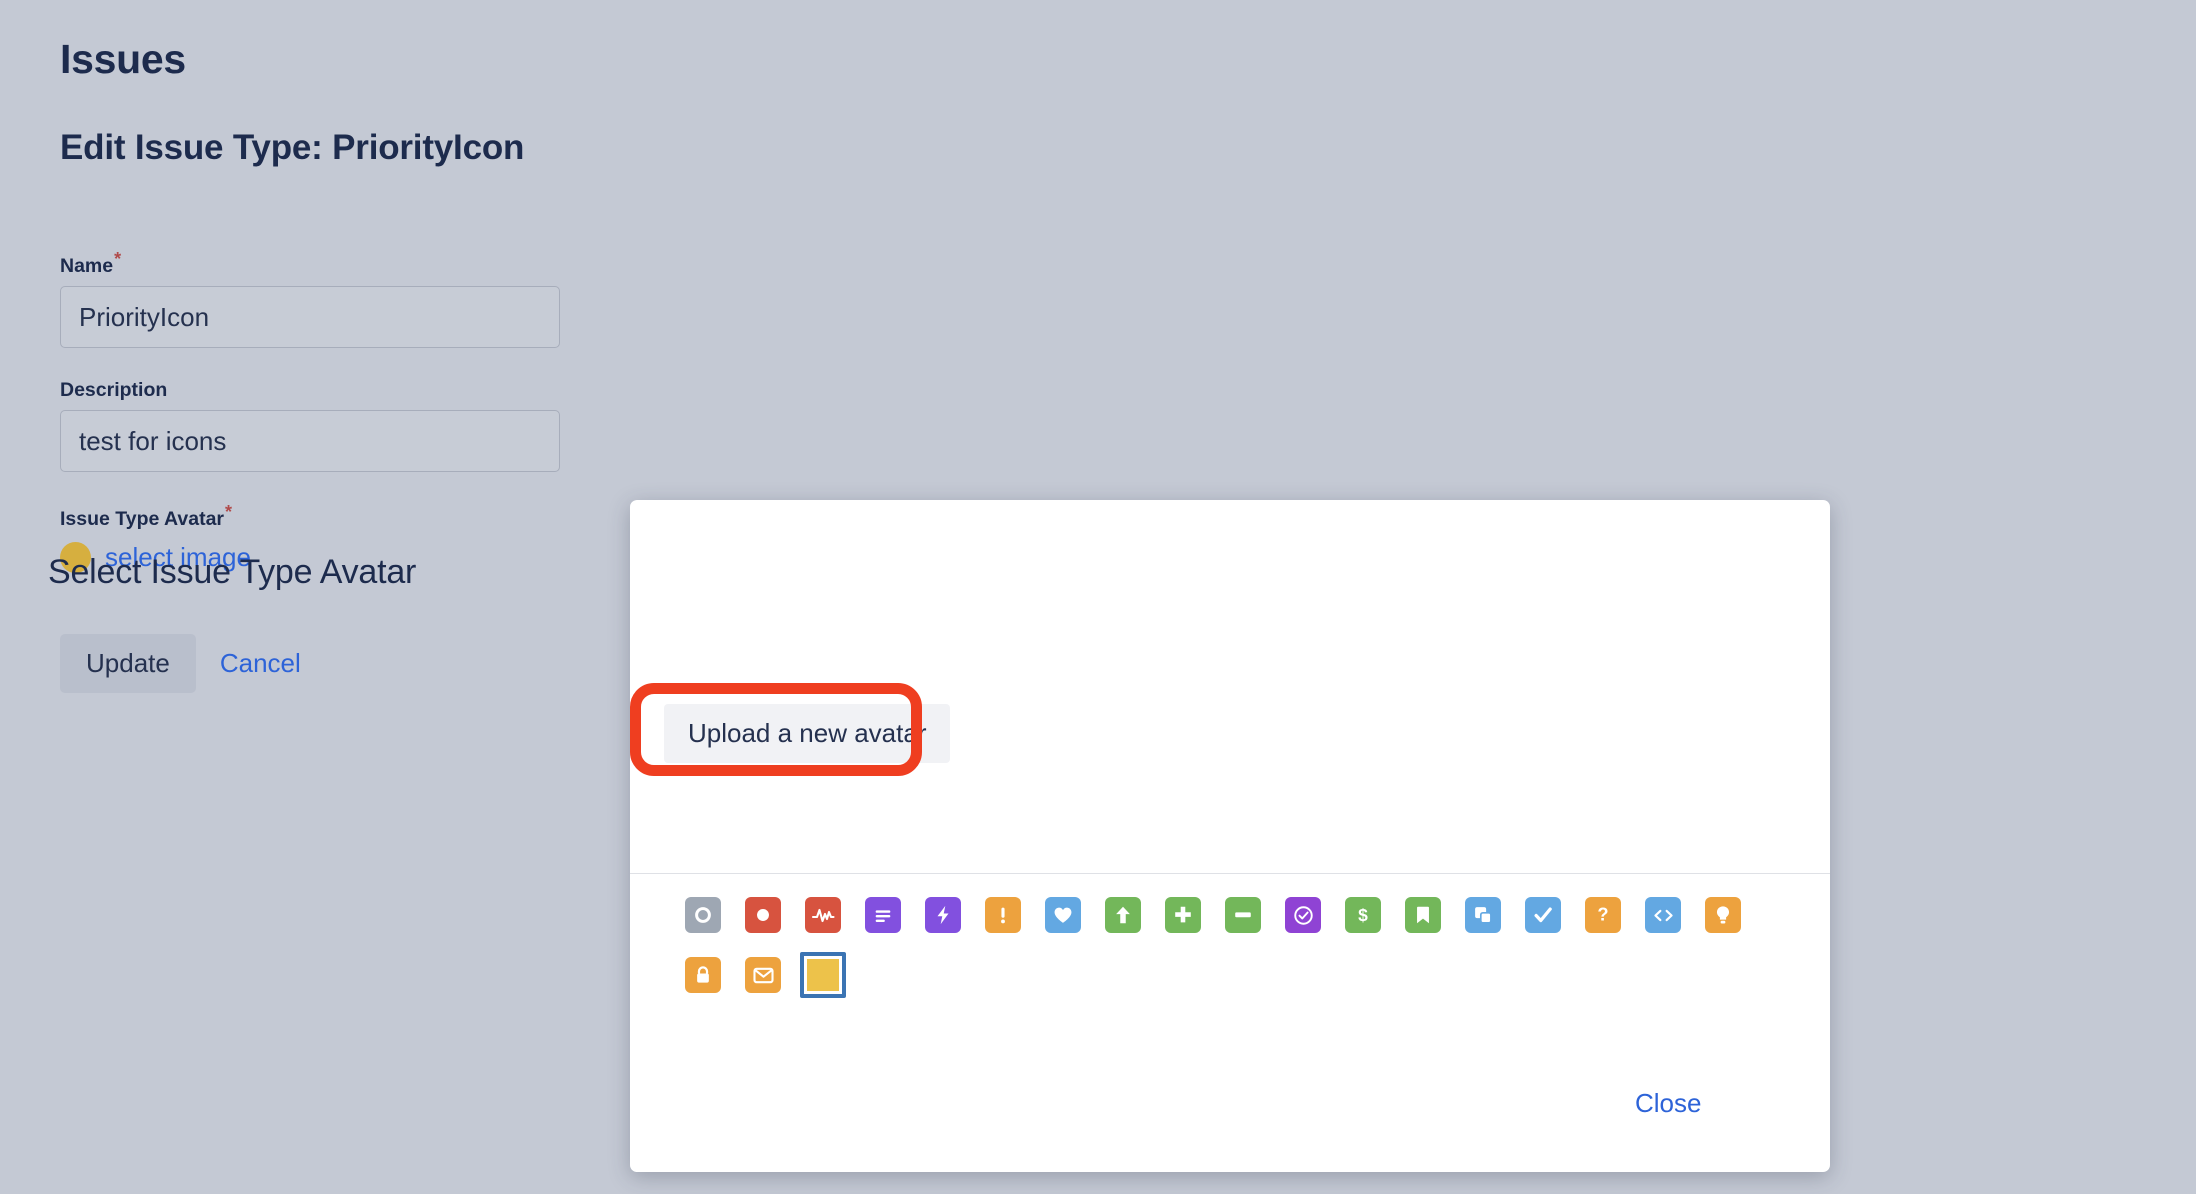 The width and height of the screenshot is (2196, 1194). What do you see at coordinates (1230, 945) in the screenshot?
I see `avatar-icon-grid: $?` at bounding box center [1230, 945].